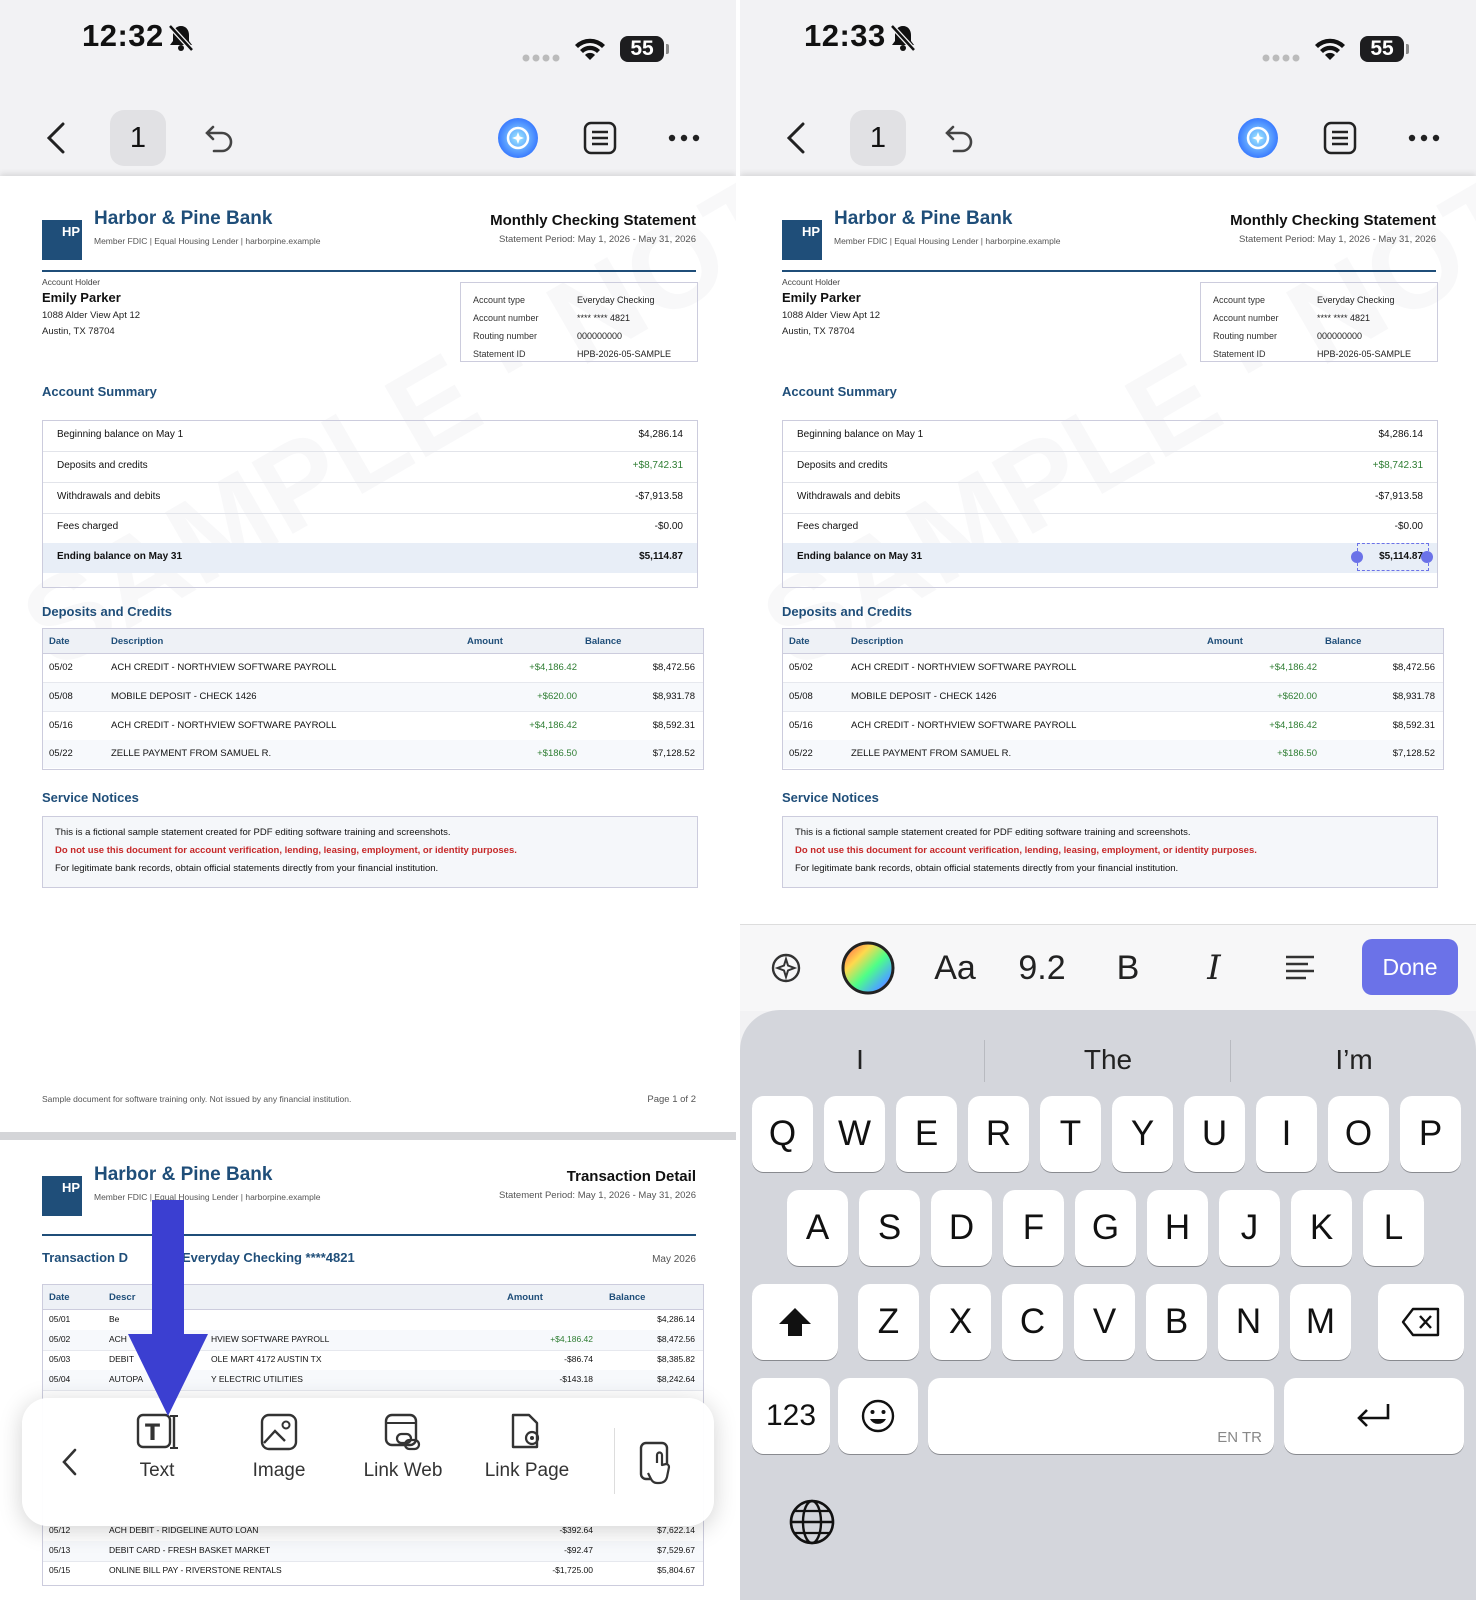  Describe the element at coordinates (1374, 1416) in the screenshot. I see `return-key` at that location.